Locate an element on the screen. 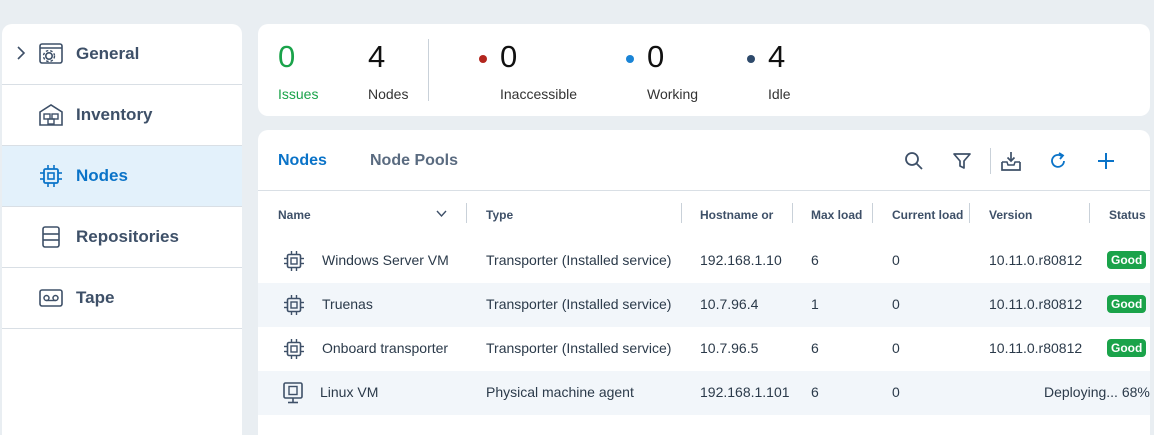 This screenshot has width=1154, height=435. sidebar-item-label: Tape is located at coordinates (95, 297).